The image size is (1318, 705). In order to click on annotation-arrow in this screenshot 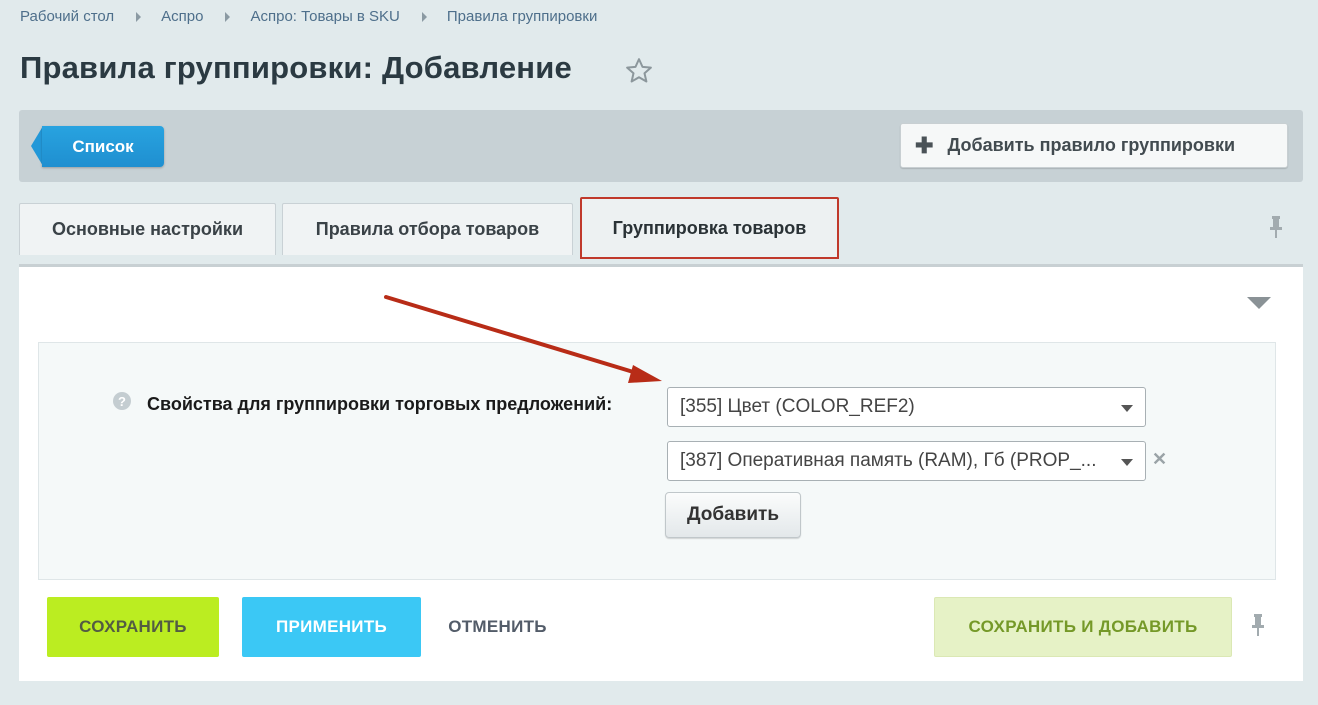, I will do `click(523, 339)`.